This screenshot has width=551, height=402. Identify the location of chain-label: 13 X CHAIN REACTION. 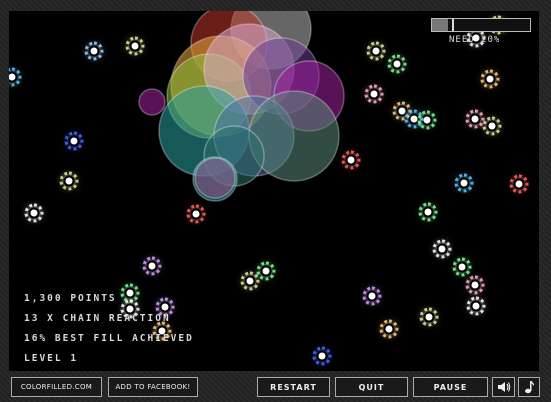
(97, 318).